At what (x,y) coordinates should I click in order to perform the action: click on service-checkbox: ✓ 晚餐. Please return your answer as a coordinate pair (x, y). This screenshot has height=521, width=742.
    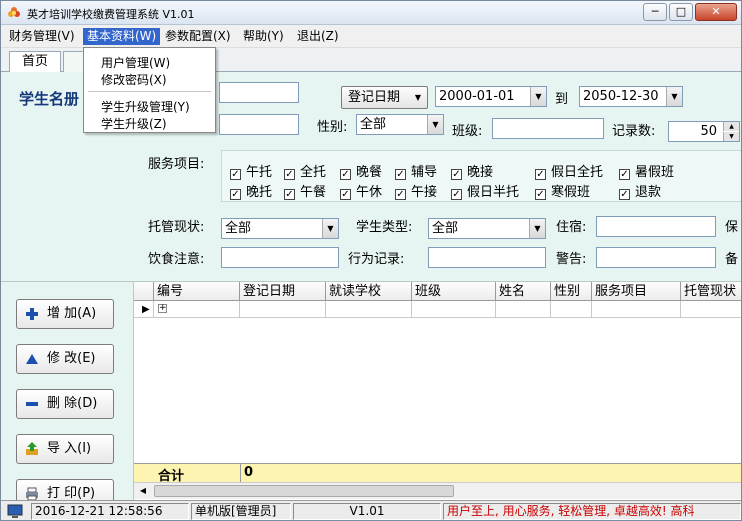
    Looking at the image, I should click on (361, 170).